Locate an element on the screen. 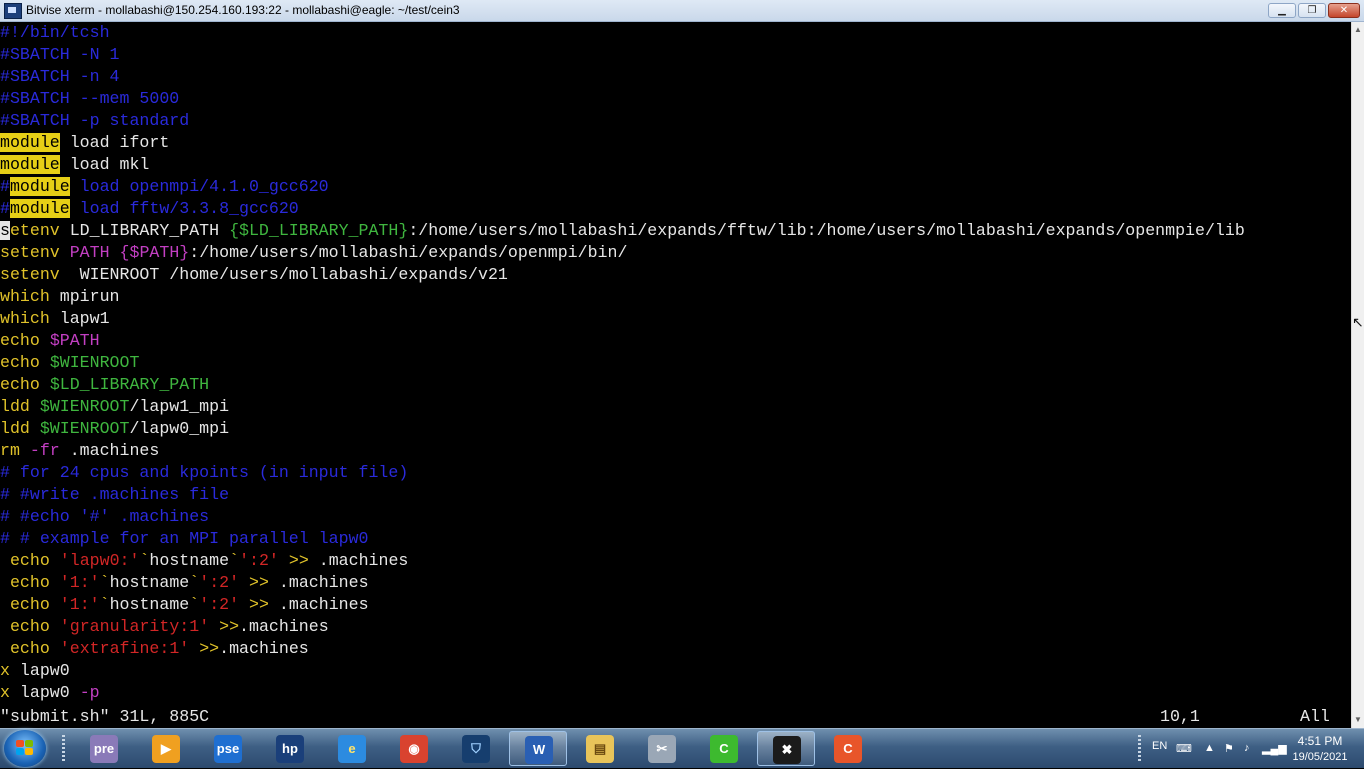 The width and height of the screenshot is (1364, 769). taskbar-xterm: ✖ is located at coordinates (786, 748).